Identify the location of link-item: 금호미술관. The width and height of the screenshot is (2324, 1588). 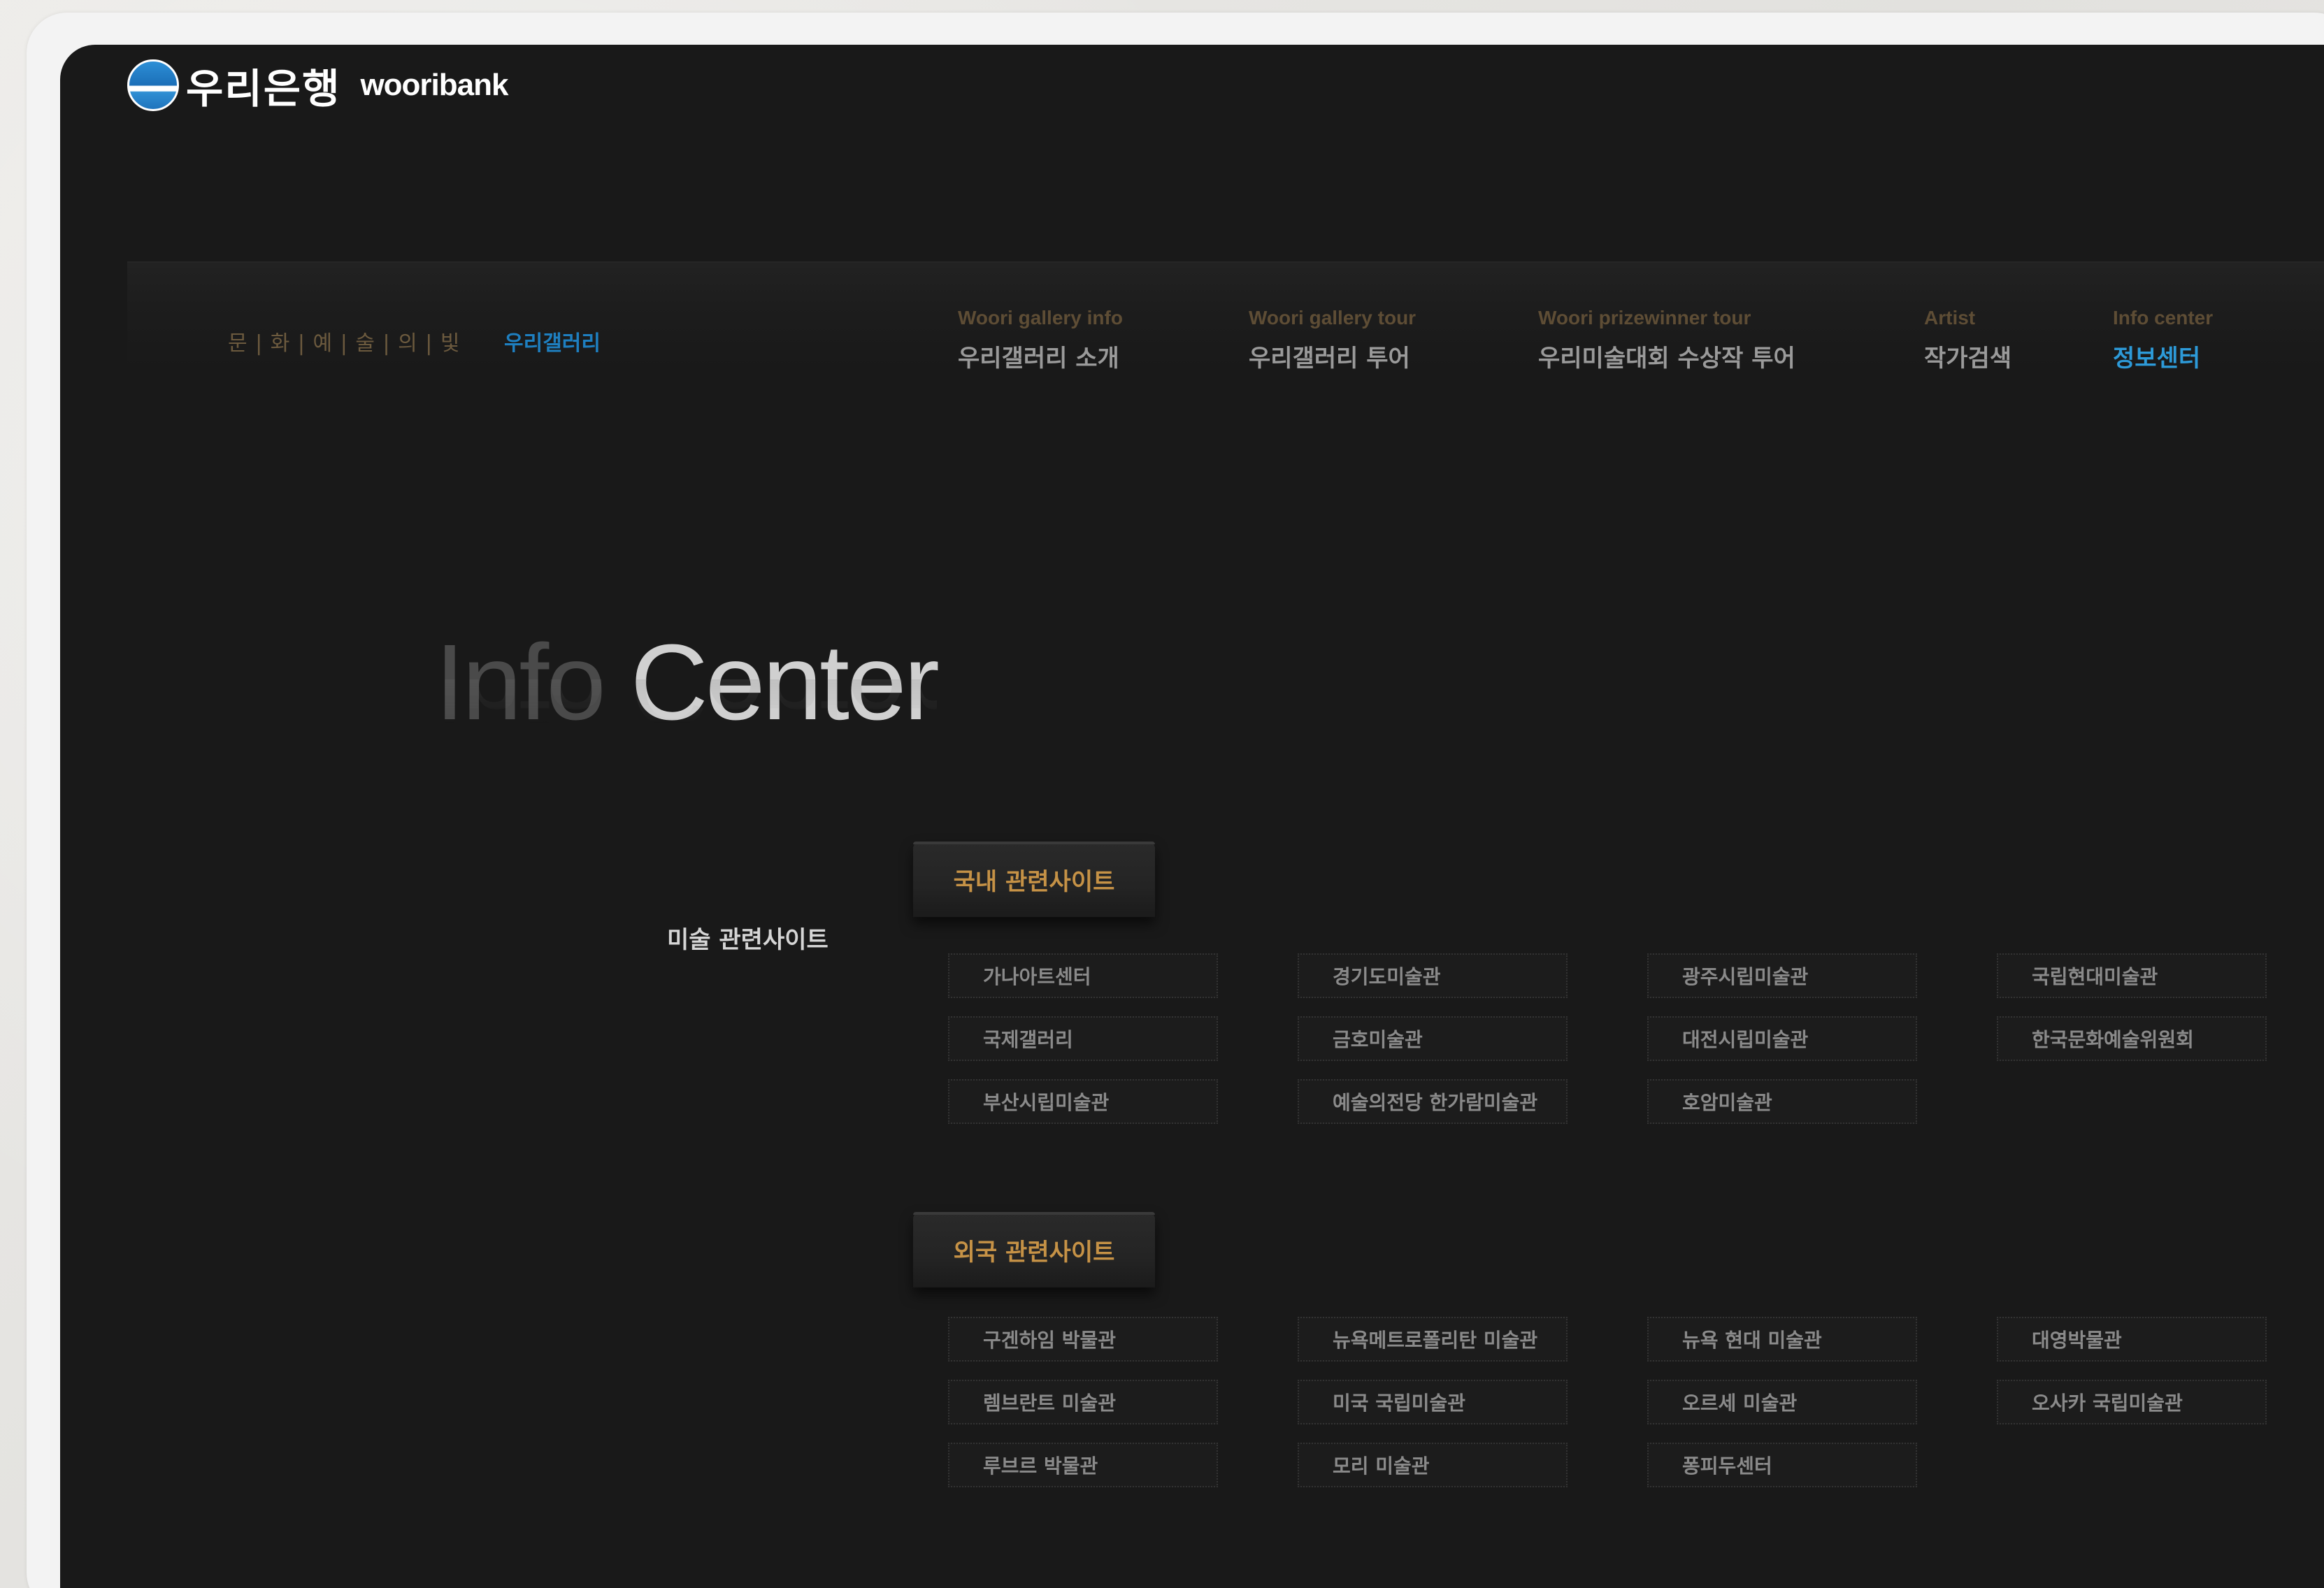
(1433, 1038).